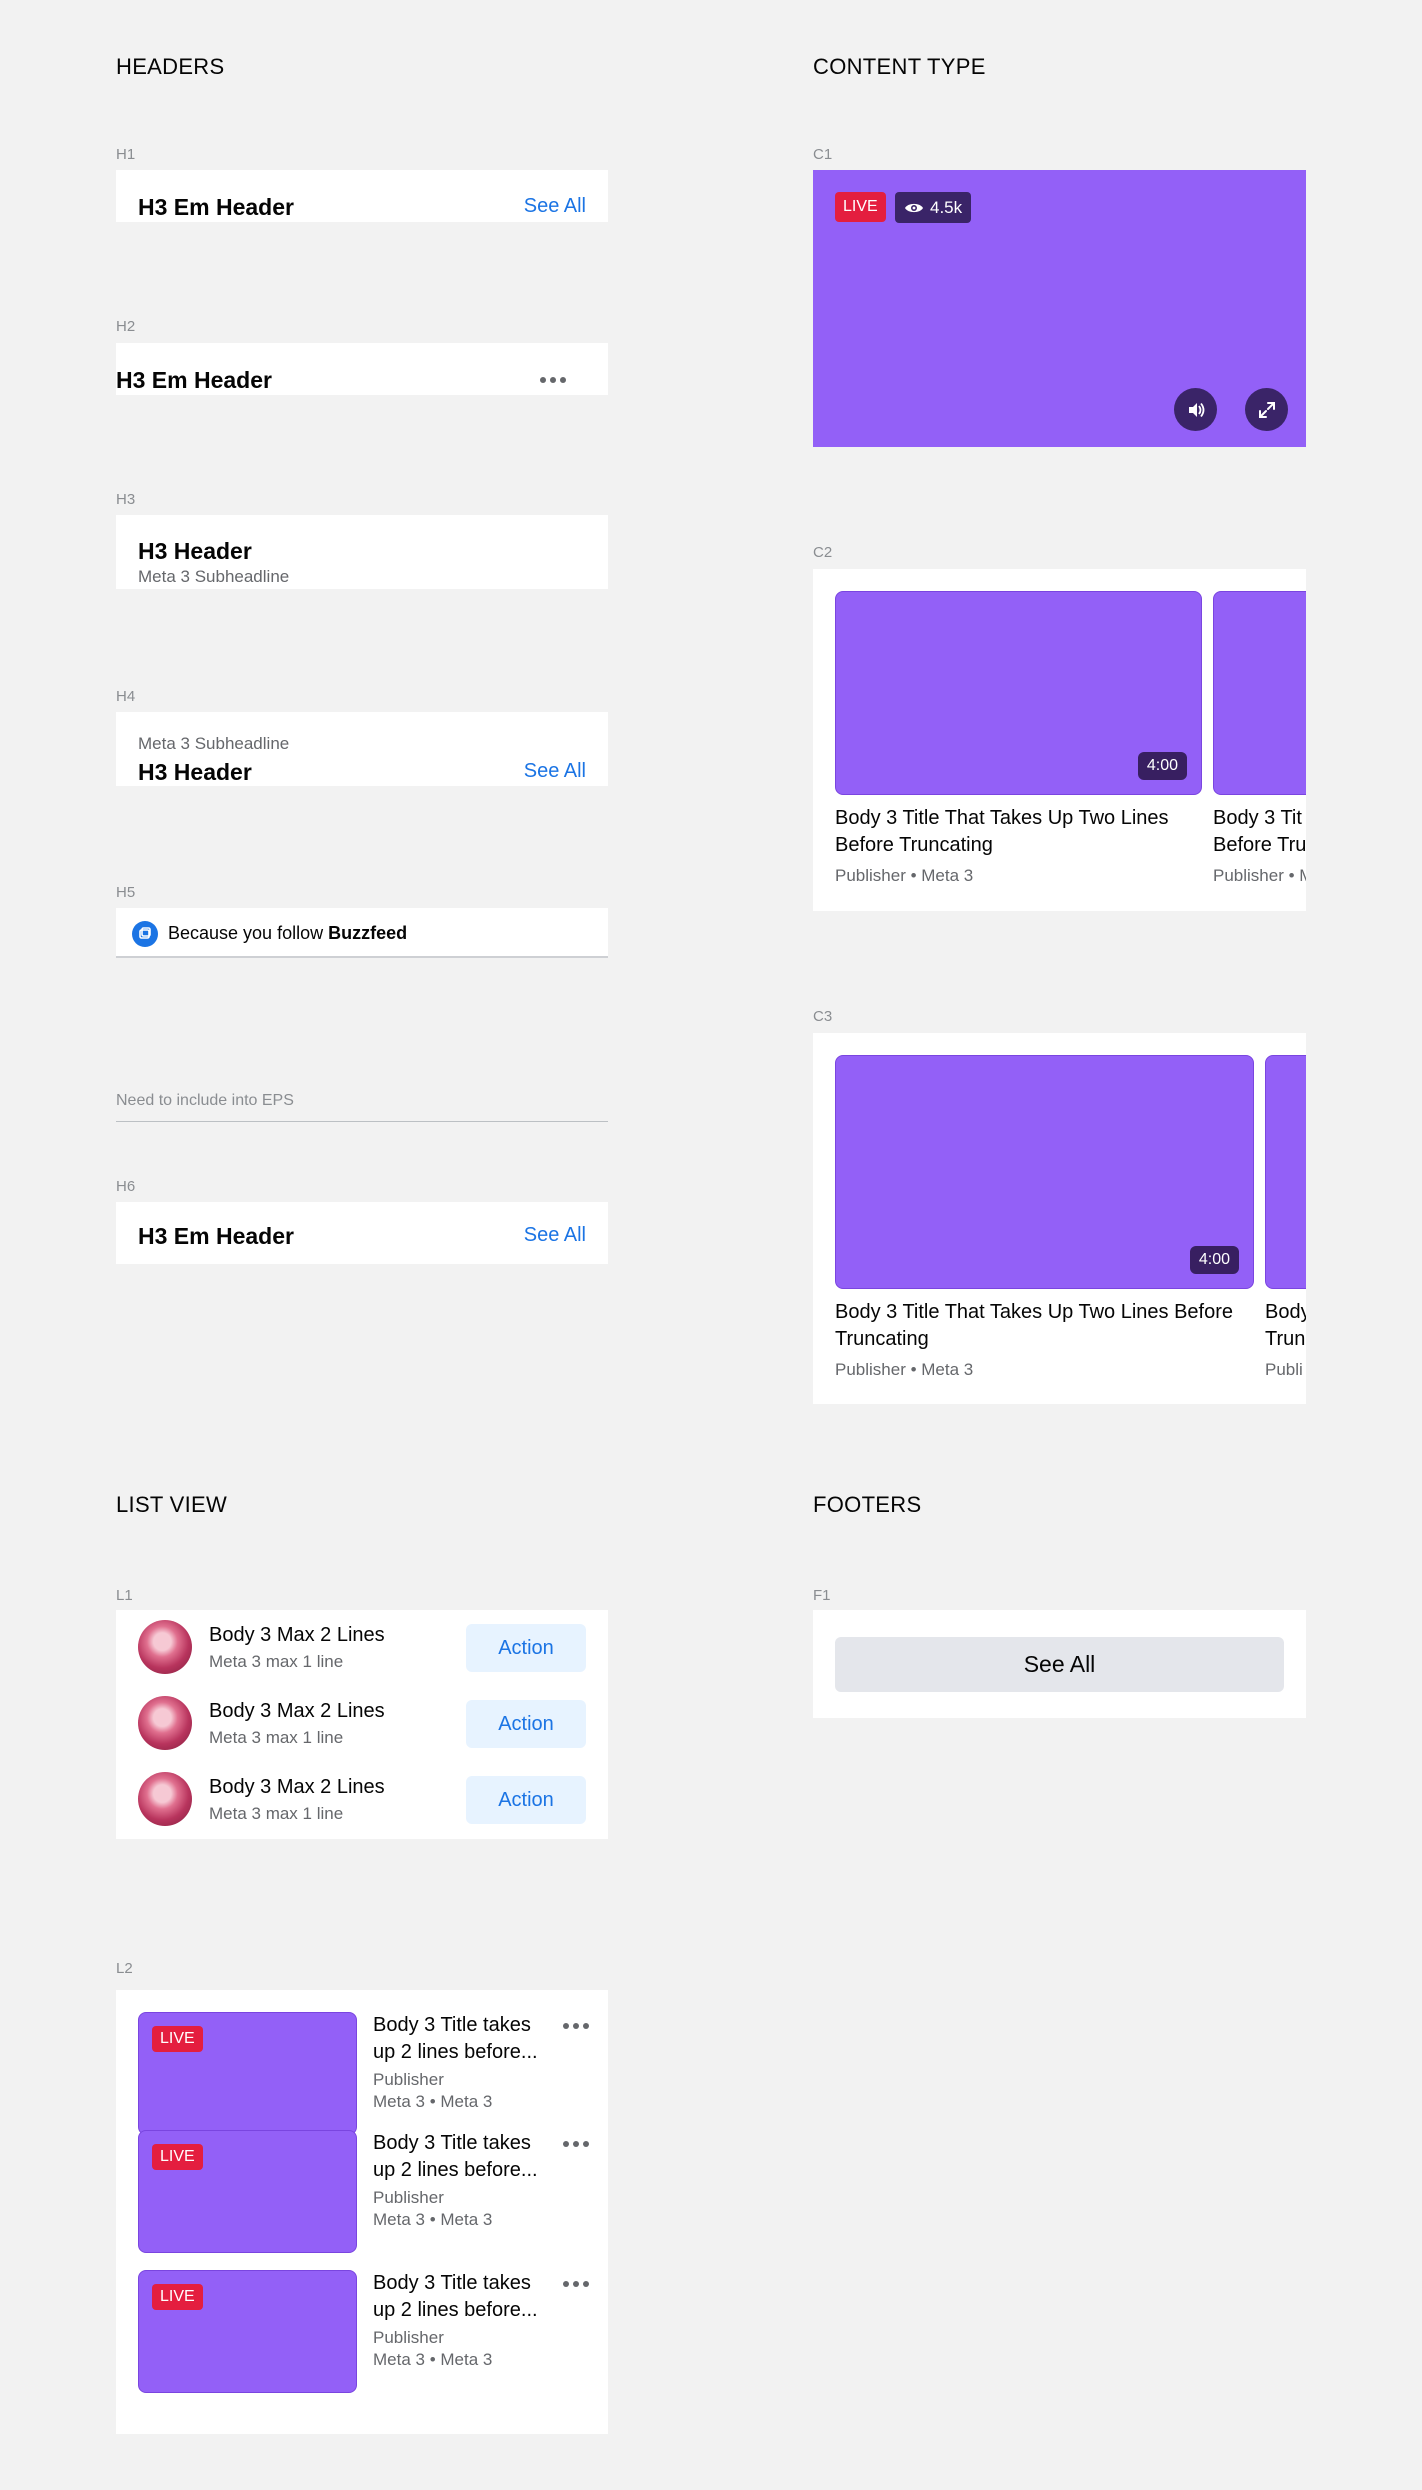 The height and width of the screenshot is (2490, 1422). Describe the element at coordinates (882, 1339) in the screenshot. I see `c3-item-1-title-line2: Truncating` at that location.